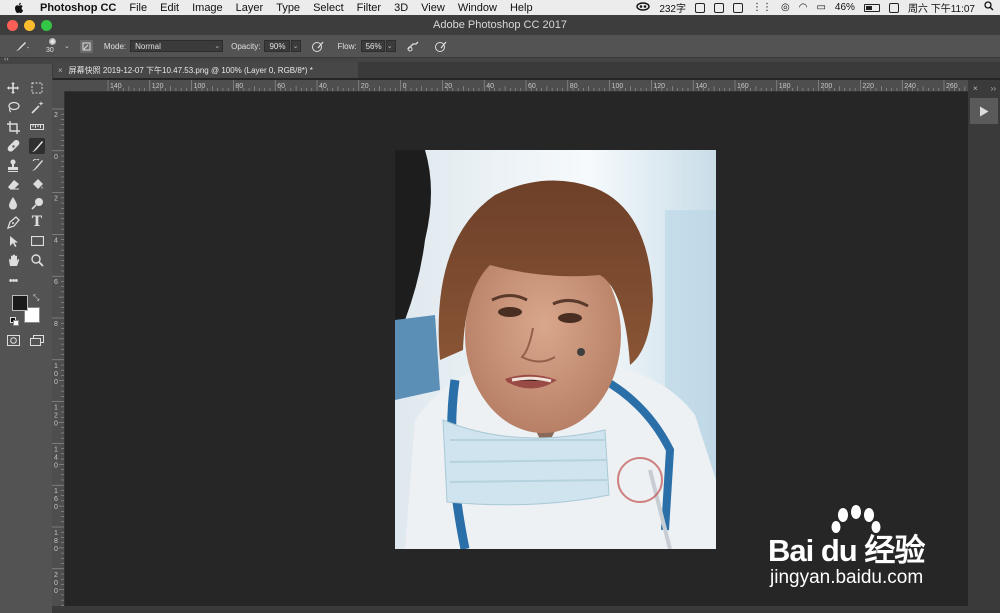  I want to click on zoom-tool-icon, so click(37, 260).